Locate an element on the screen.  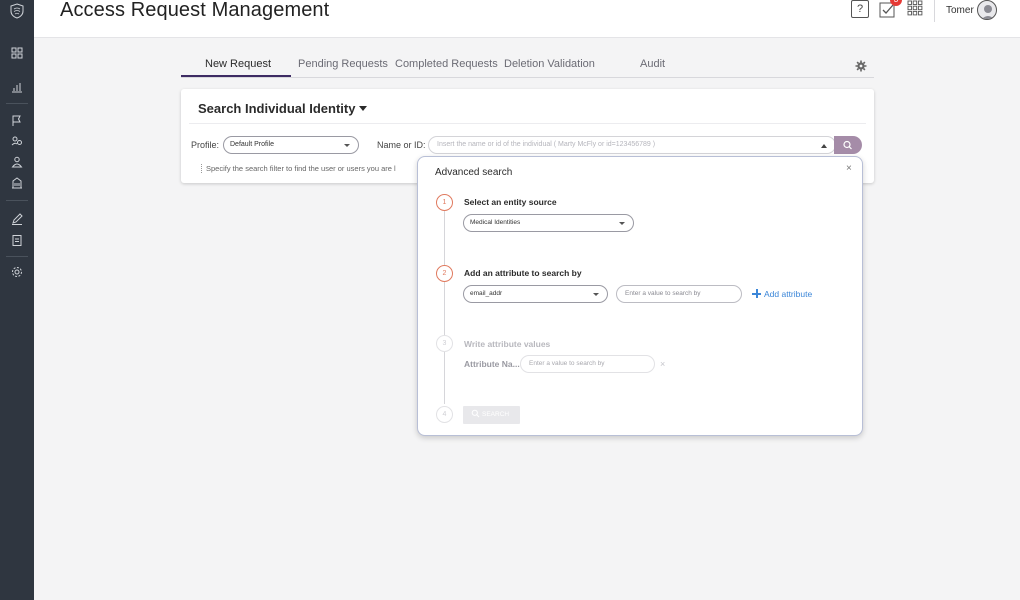
add-attribute-label: Add attribute is located at coordinates (788, 294).